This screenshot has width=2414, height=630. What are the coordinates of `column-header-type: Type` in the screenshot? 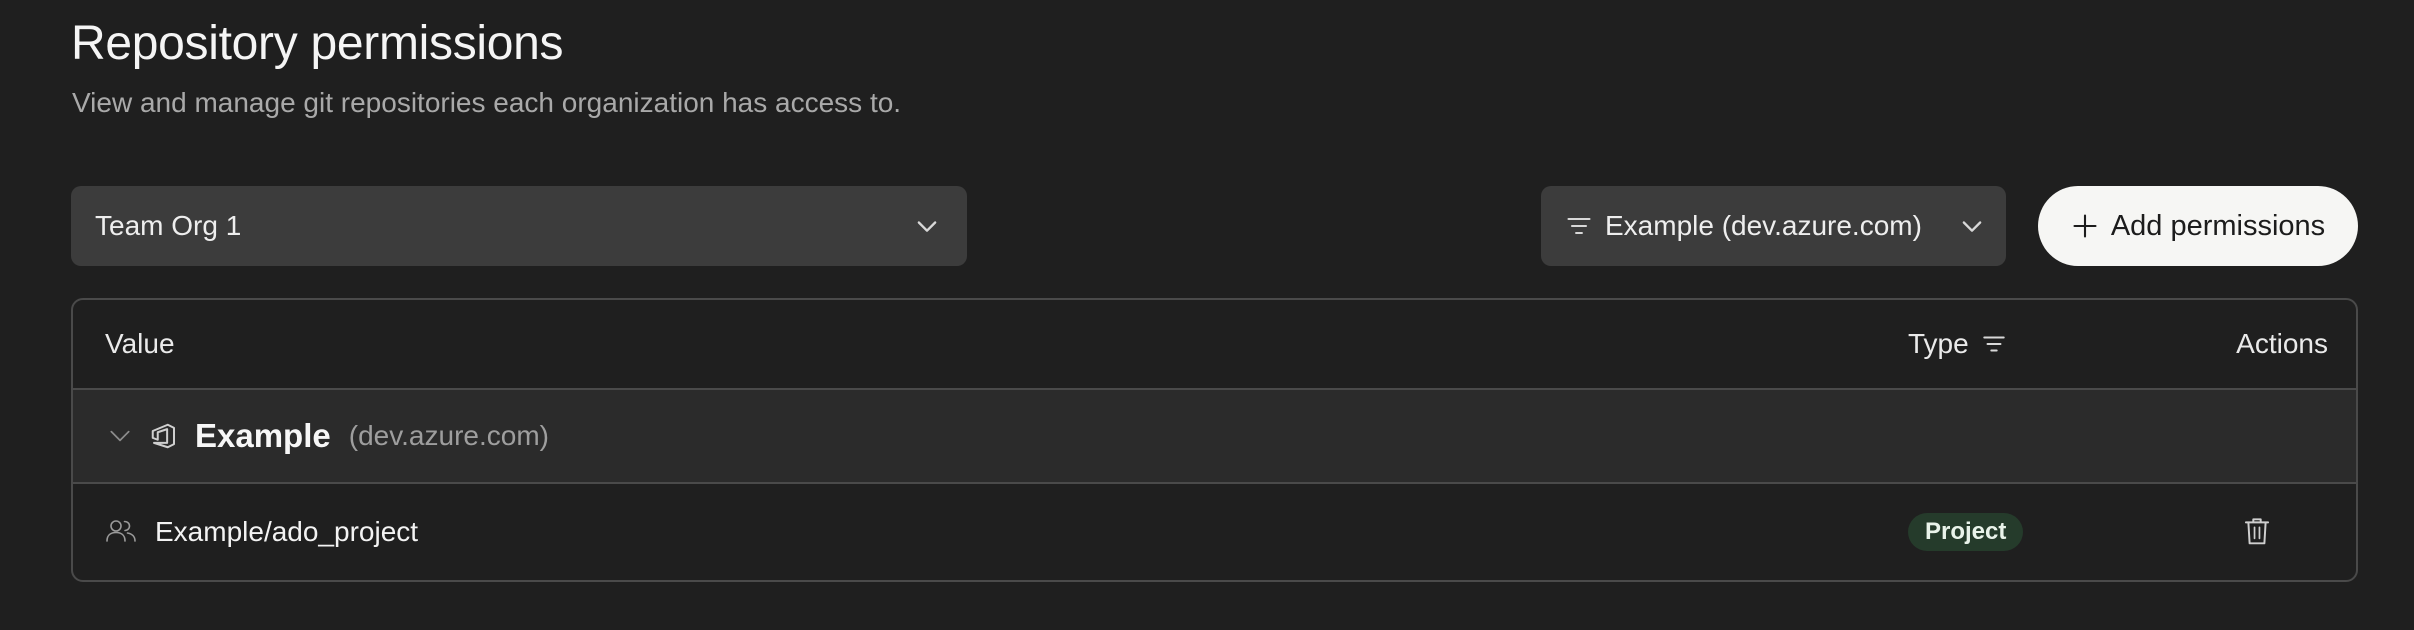 It's located at (1957, 344).